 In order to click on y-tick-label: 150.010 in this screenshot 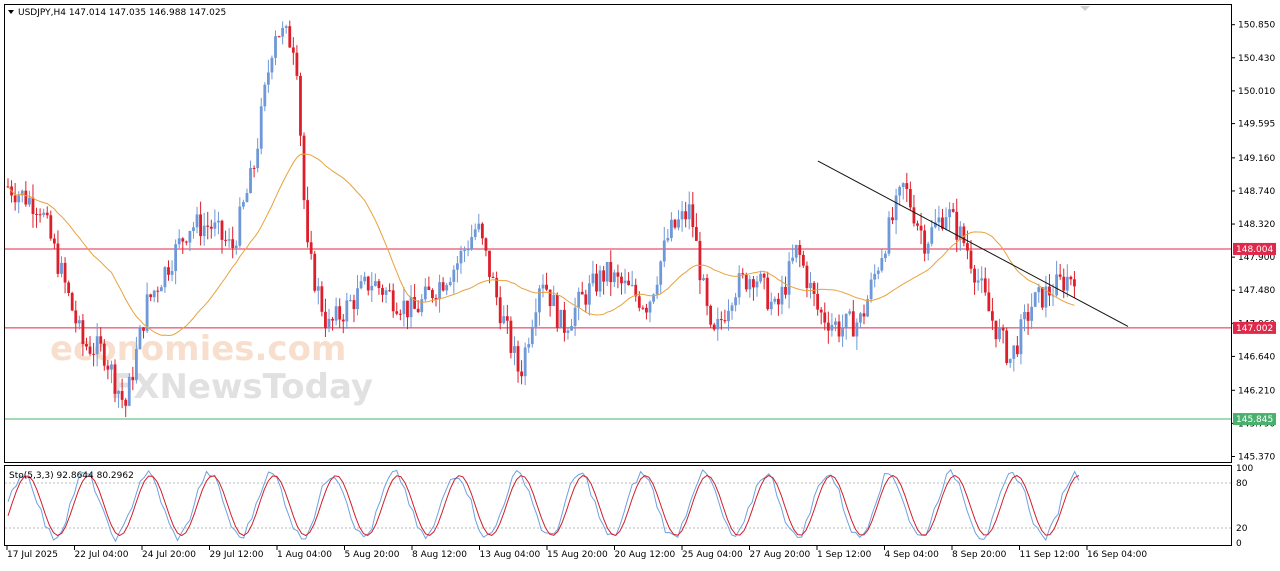, I will do `click(1256, 92)`.